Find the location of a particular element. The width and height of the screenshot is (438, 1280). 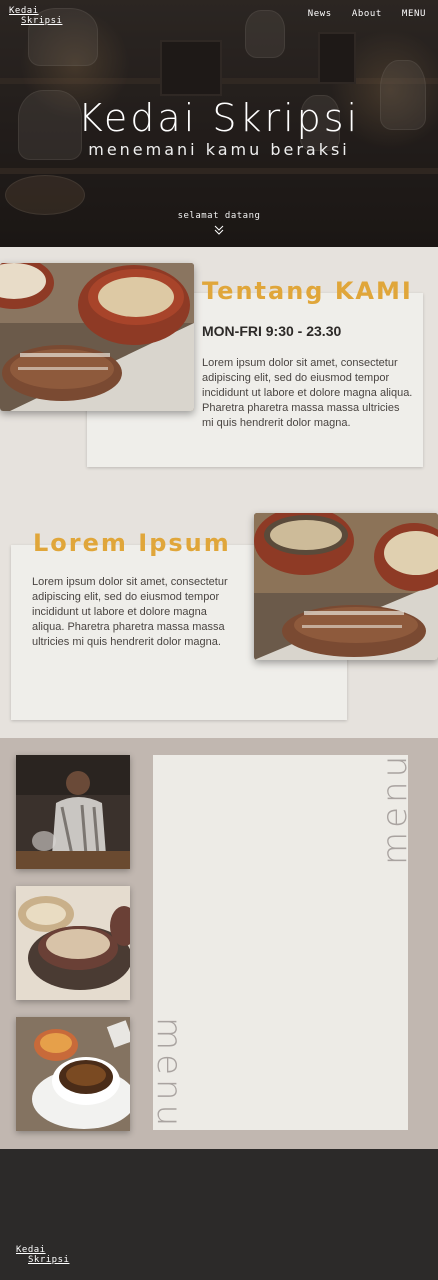

brand-logo-line2: Skripsi is located at coordinates (42, 21).